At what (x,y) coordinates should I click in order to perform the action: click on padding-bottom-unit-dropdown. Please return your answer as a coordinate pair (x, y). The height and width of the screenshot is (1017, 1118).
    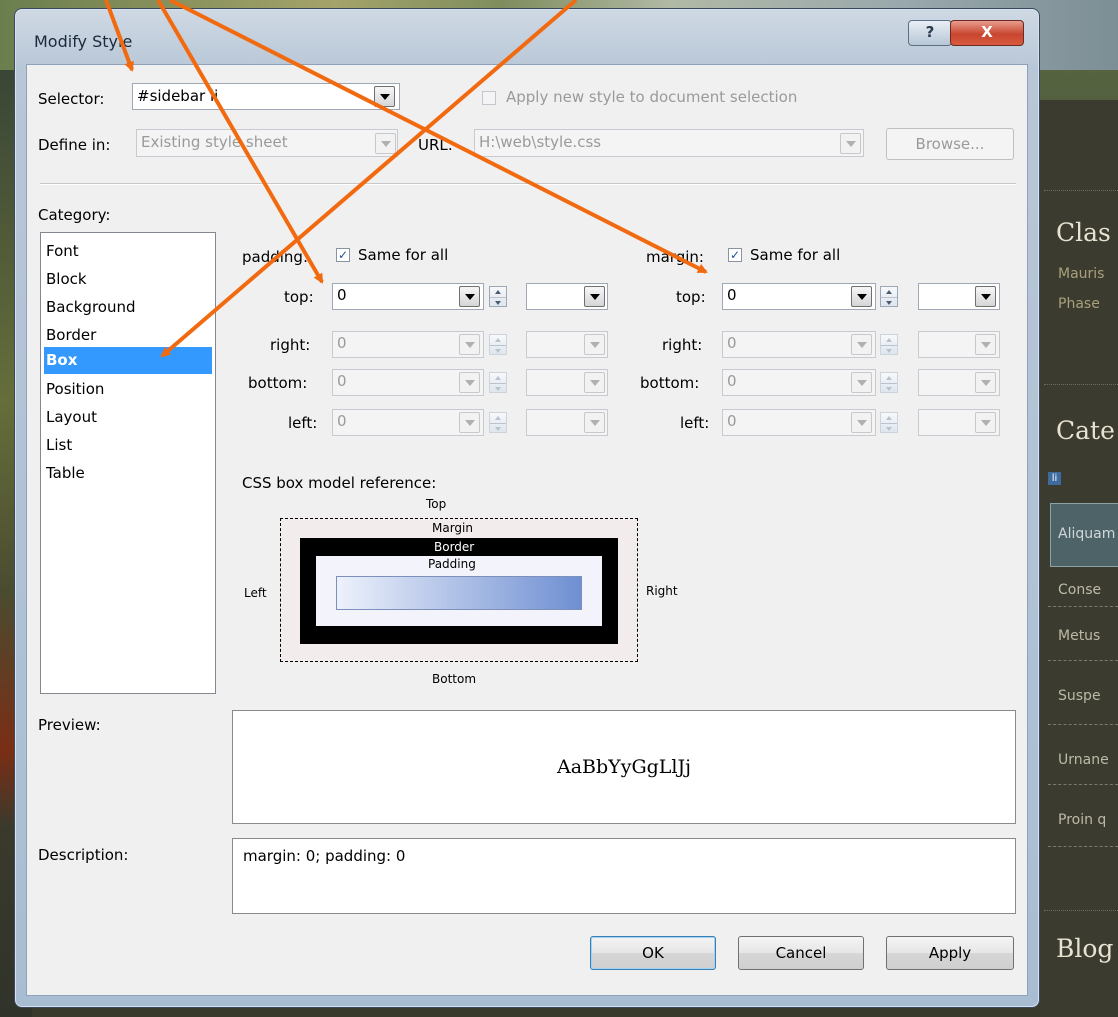
    Looking at the image, I should click on (594, 382).